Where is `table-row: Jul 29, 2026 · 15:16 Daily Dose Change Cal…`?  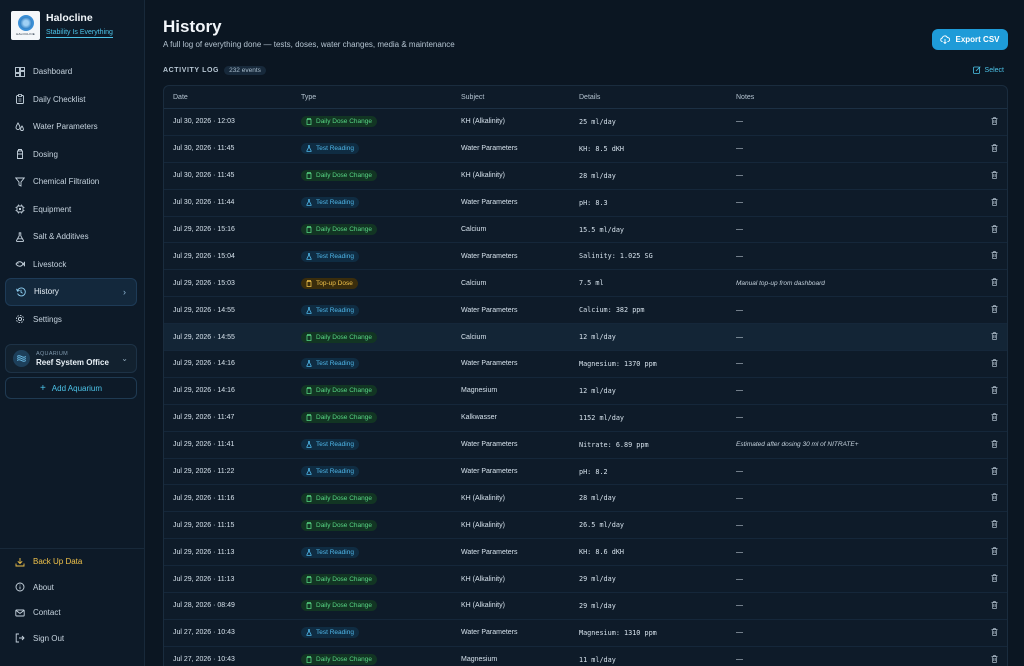
table-row: Jul 29, 2026 · 15:16 Daily Dose Change Cal… is located at coordinates (585, 230).